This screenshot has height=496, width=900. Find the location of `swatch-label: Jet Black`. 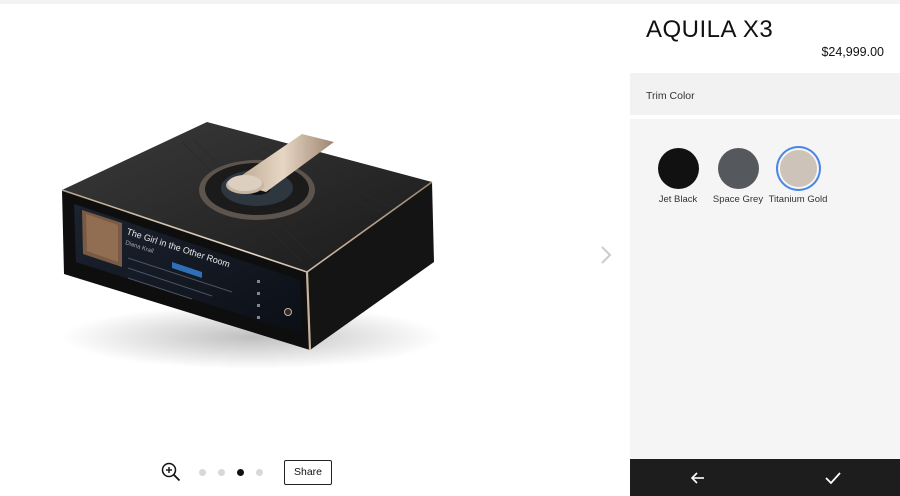

swatch-label: Jet Black is located at coordinates (678, 199).